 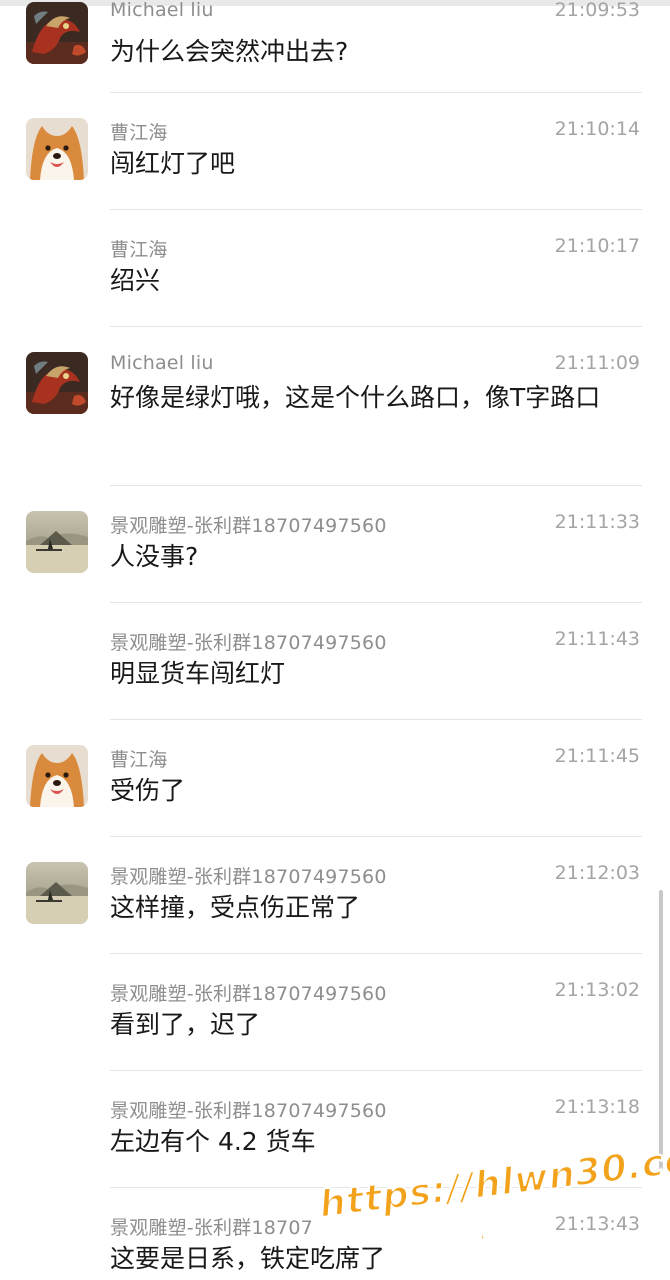 I want to click on message-time: 21:11:45, so click(x=597, y=756).